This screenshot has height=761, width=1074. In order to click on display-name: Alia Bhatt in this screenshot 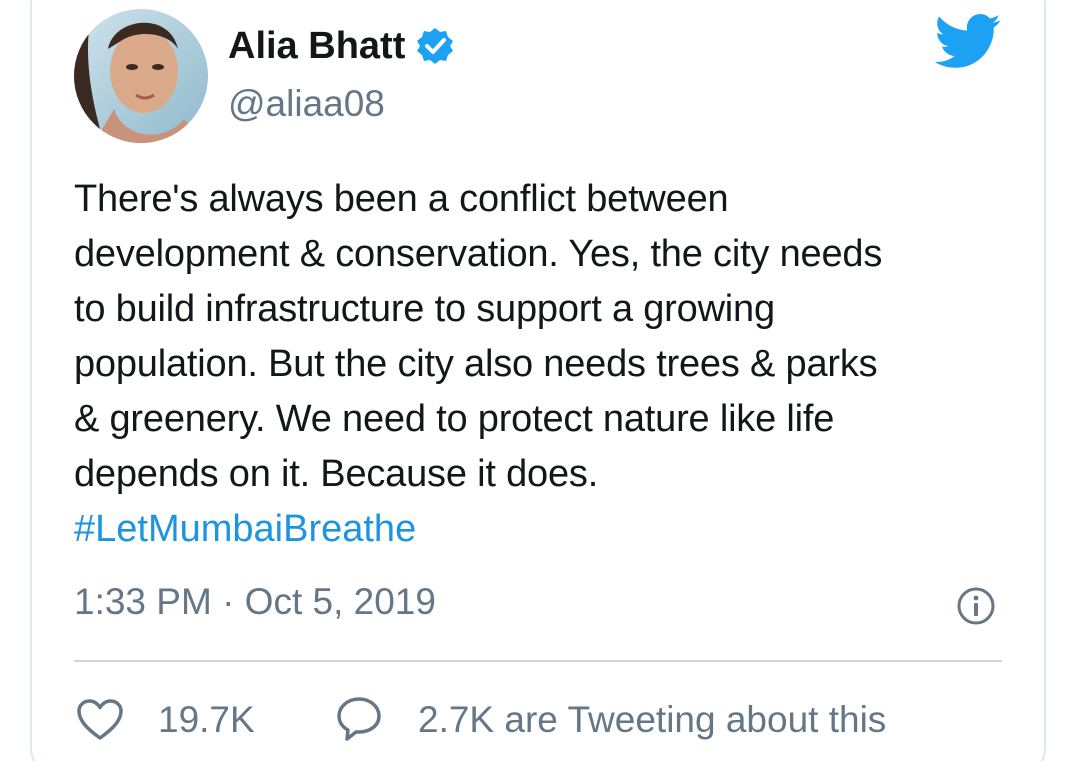, I will do `click(341, 46)`.